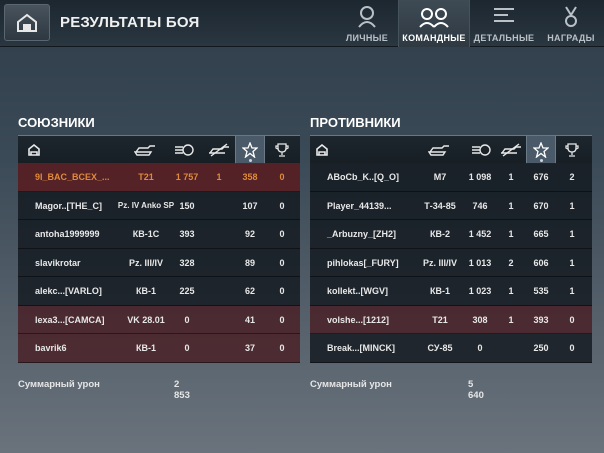 This screenshot has width=604, height=453. Describe the element at coordinates (451, 291) in the screenshot. I see `table-row: kollekt..[WGV] КВ-1 1 023 1 535 1` at that location.